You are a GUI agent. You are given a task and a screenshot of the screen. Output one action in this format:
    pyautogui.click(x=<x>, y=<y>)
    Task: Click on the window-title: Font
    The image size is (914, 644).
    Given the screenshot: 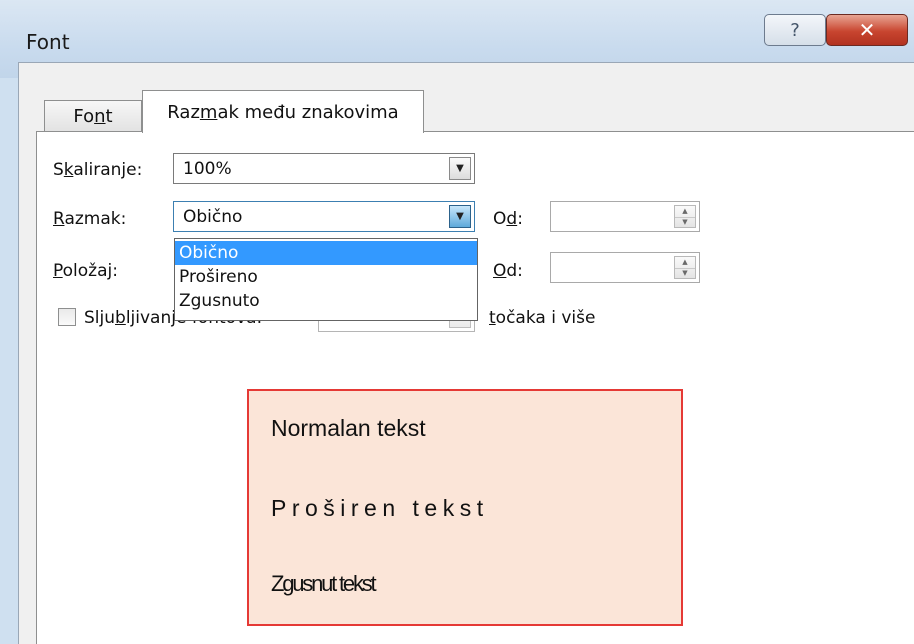 What is the action you would take?
    pyautogui.click(x=48, y=42)
    